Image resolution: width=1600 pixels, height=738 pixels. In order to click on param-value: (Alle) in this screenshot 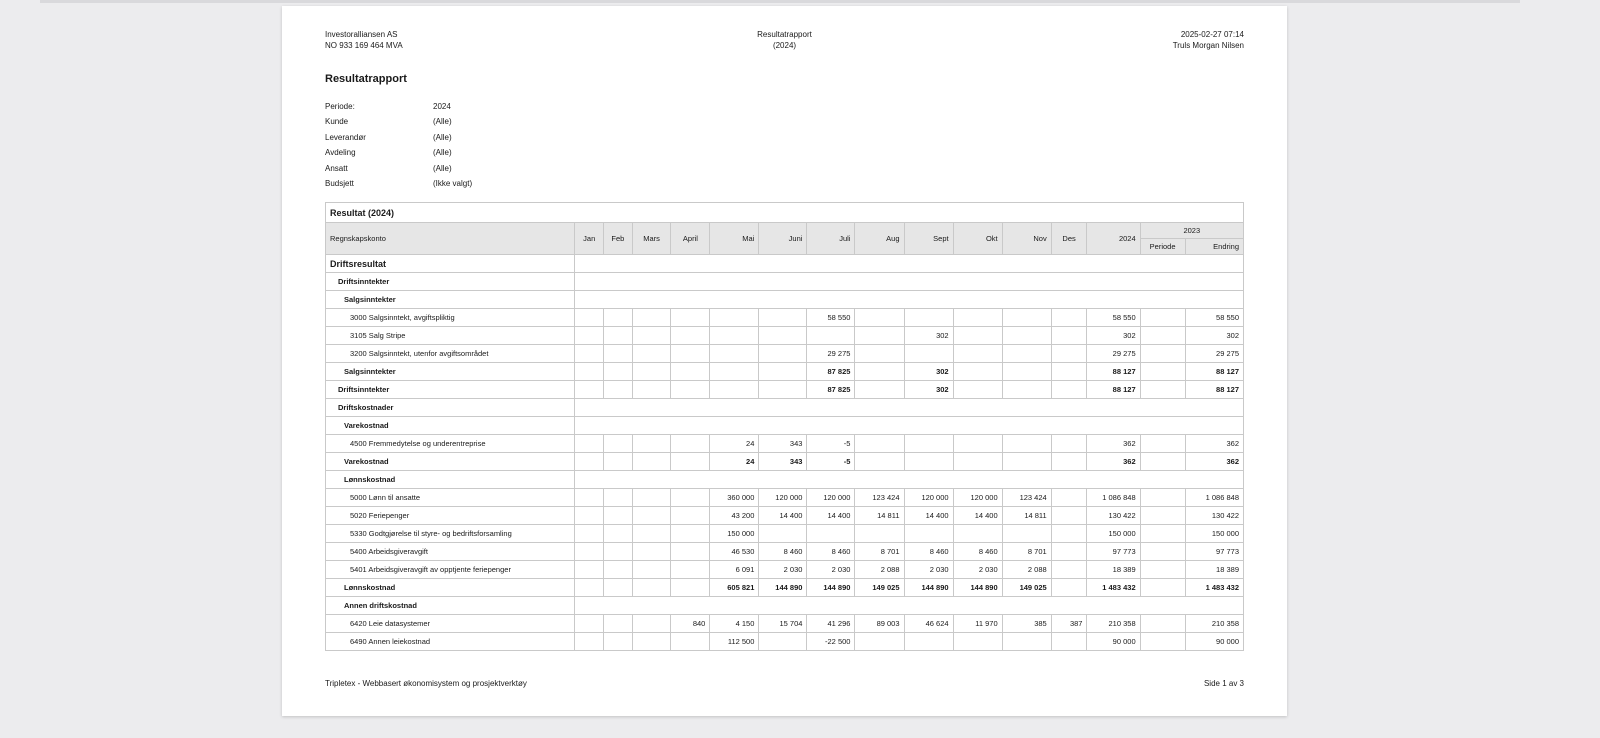, I will do `click(442, 137)`.